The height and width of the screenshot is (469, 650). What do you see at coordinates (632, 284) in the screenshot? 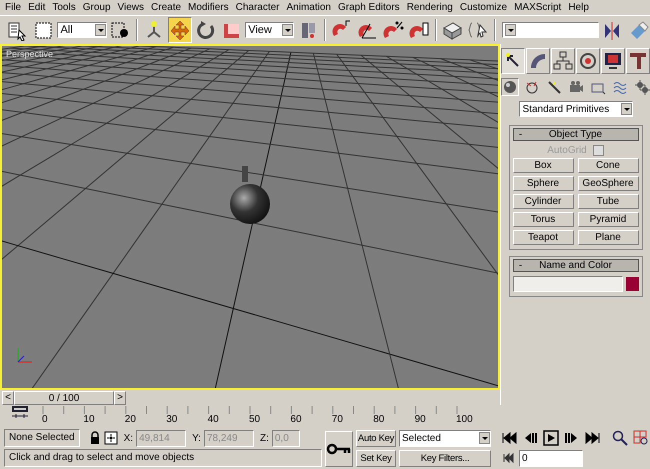
I see `color-swatch` at bounding box center [632, 284].